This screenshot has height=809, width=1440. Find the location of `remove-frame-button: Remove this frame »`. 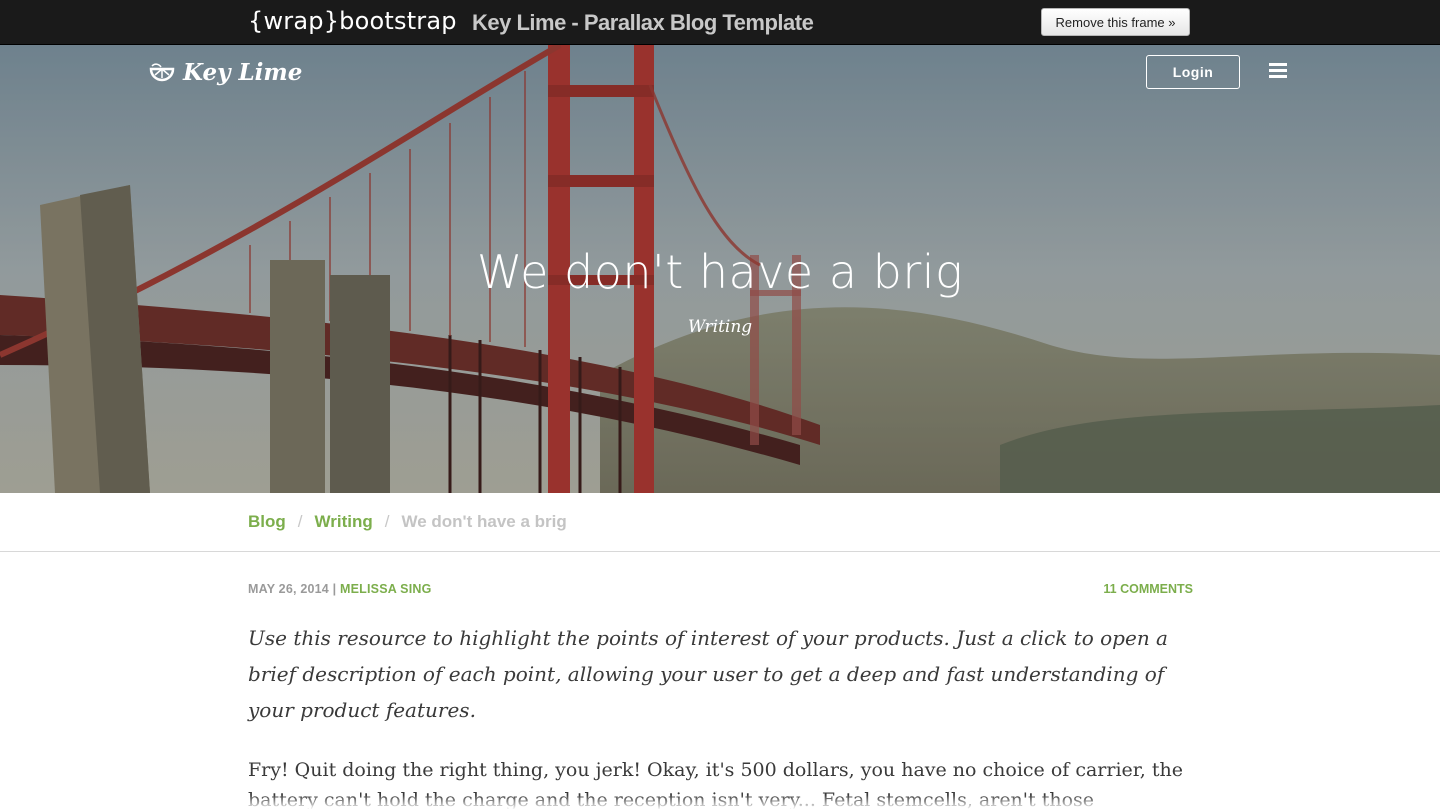

remove-frame-button: Remove this frame » is located at coordinates (1115, 22).